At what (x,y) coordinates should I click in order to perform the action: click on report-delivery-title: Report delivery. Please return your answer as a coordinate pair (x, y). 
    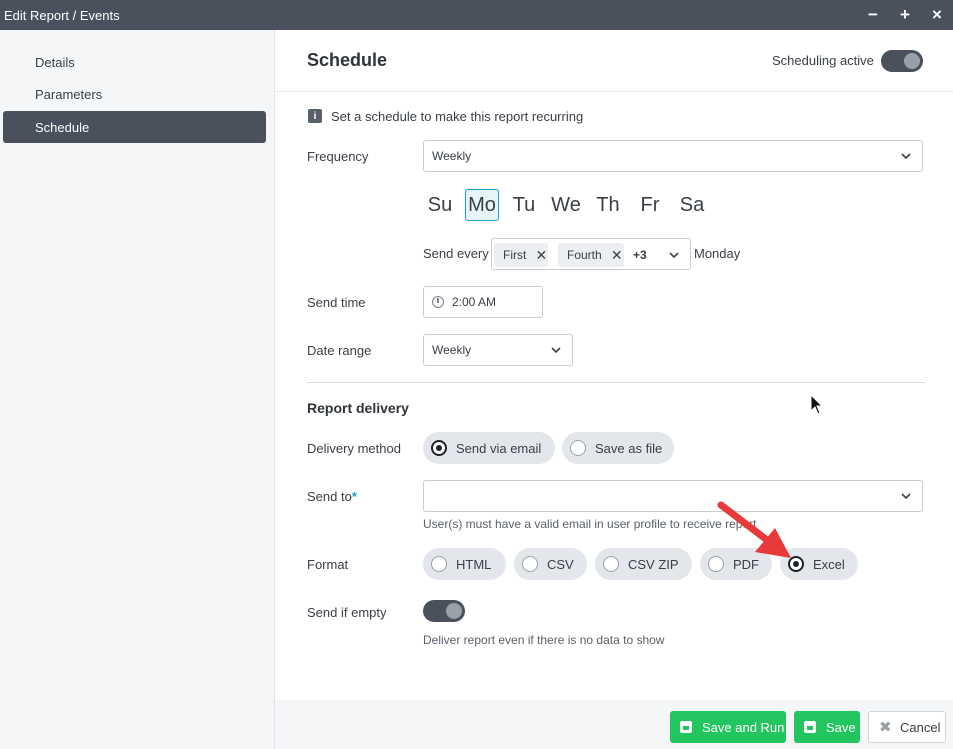
    Looking at the image, I should click on (358, 408).